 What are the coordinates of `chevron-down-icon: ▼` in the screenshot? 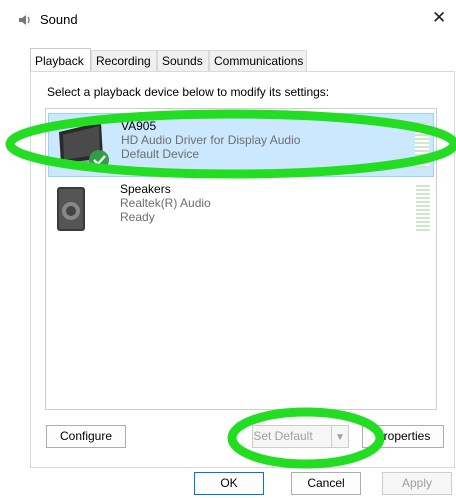 It's located at (340, 437).